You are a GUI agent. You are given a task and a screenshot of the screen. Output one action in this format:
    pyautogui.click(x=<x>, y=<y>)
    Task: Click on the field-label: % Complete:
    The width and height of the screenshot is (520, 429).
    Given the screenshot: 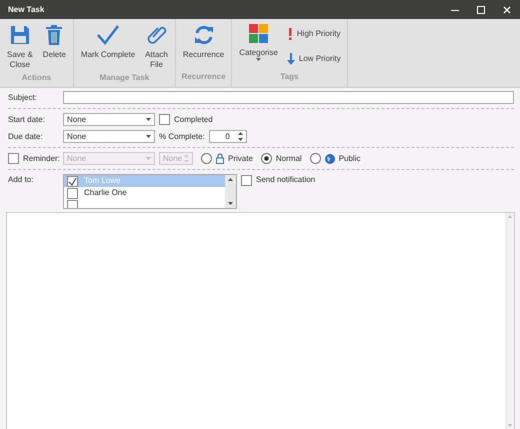 What is the action you would take?
    pyautogui.click(x=182, y=136)
    